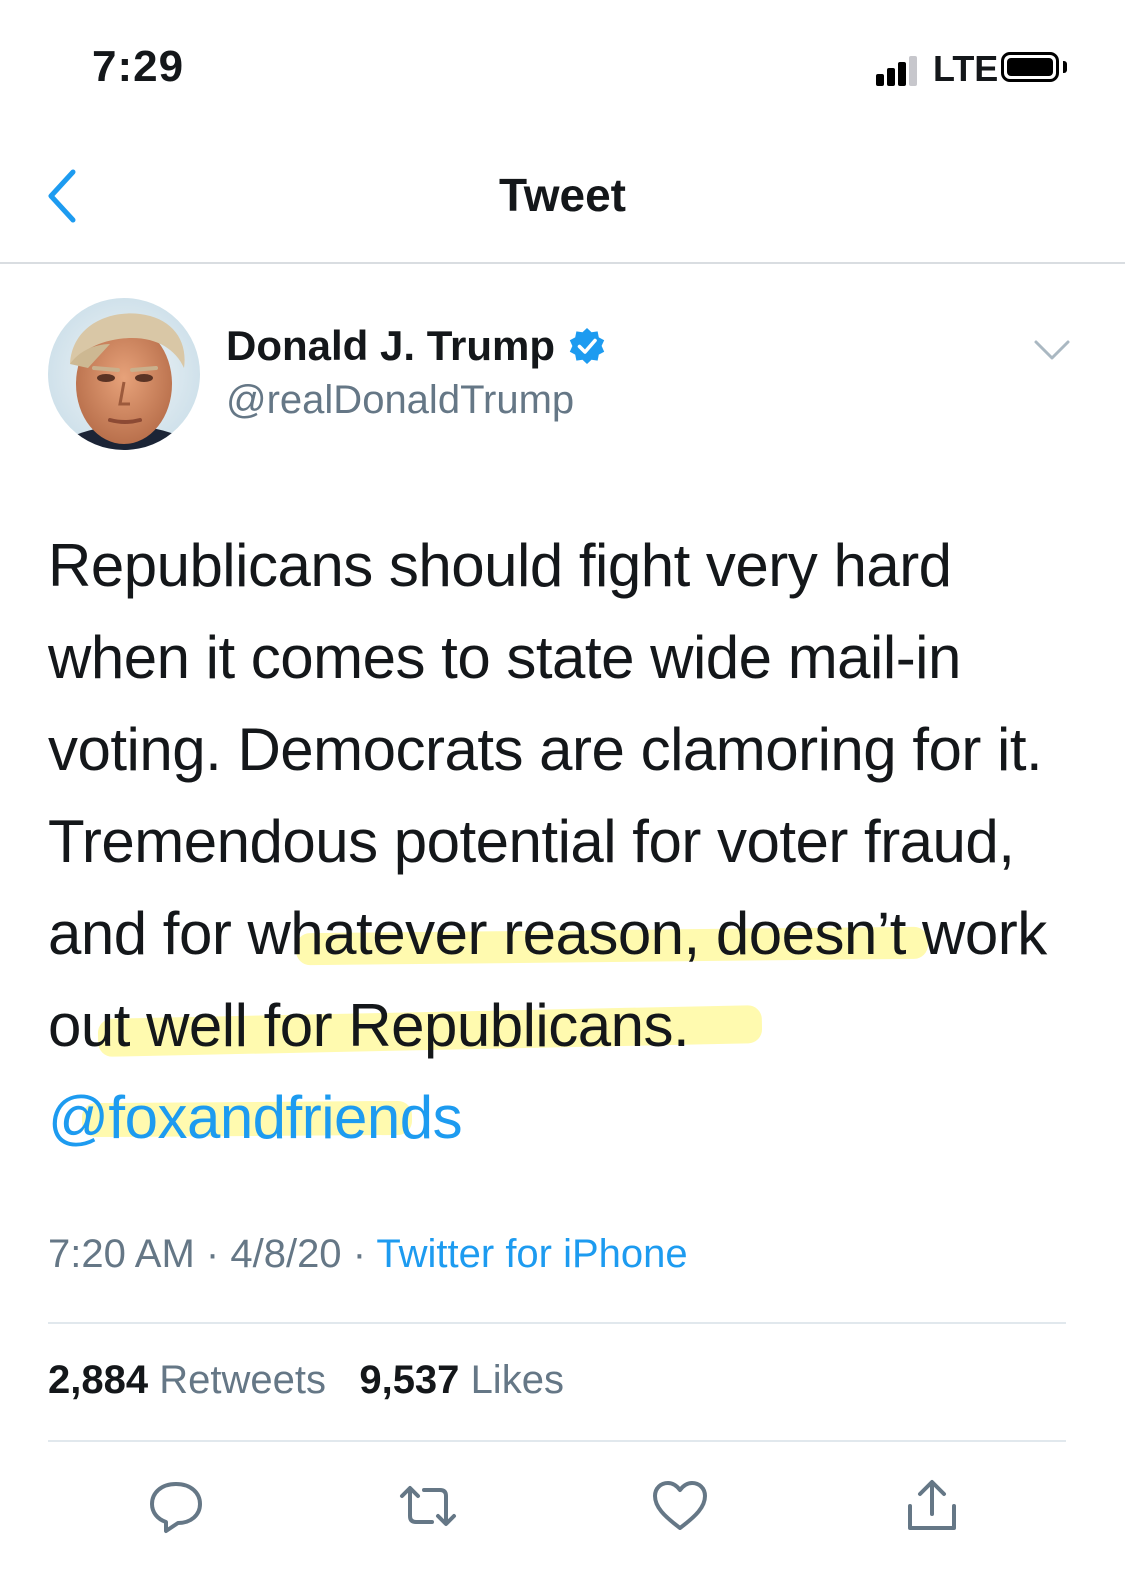 The image size is (1125, 1585). I want to click on like-icon, so click(680, 1505).